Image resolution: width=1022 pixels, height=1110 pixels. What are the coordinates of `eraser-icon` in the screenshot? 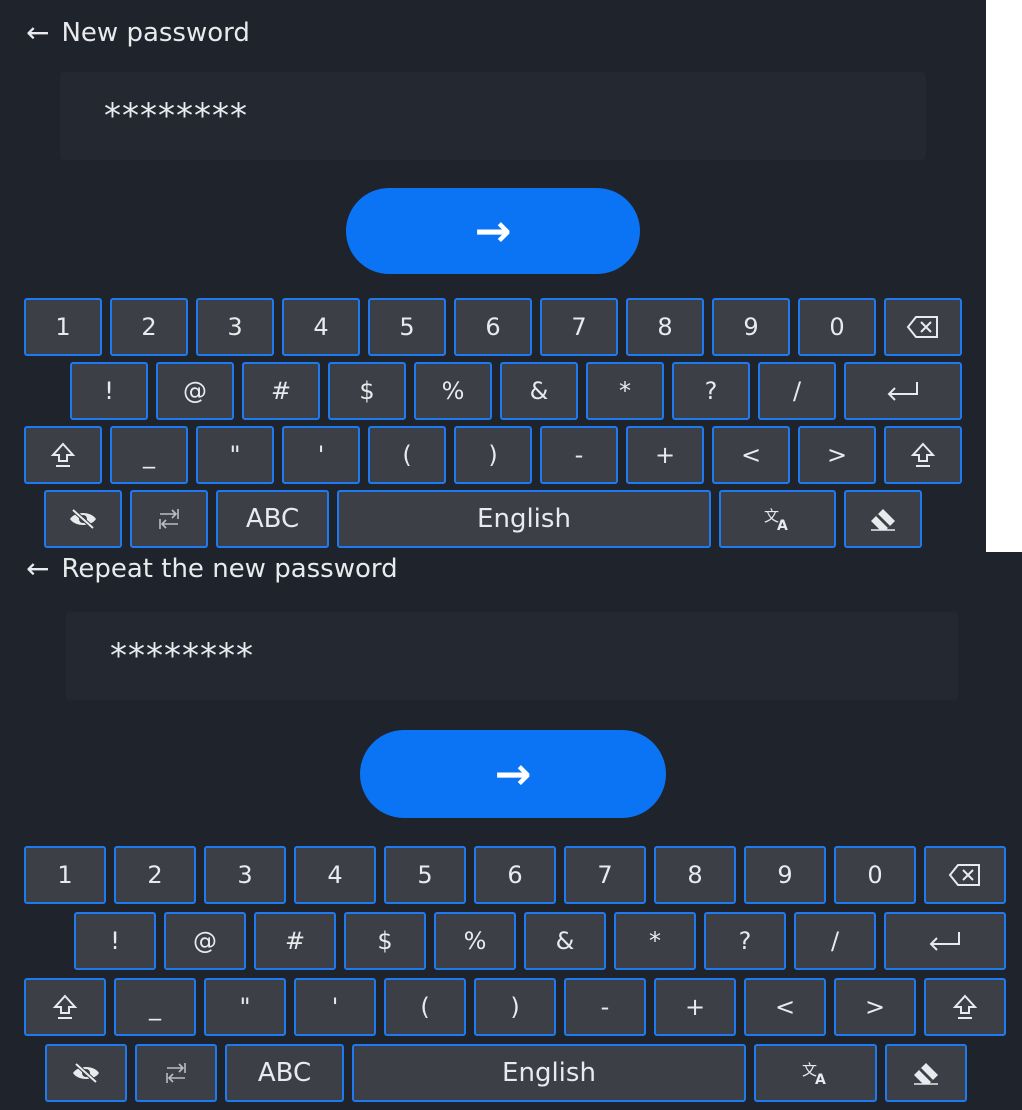 It's located at (926, 1073).